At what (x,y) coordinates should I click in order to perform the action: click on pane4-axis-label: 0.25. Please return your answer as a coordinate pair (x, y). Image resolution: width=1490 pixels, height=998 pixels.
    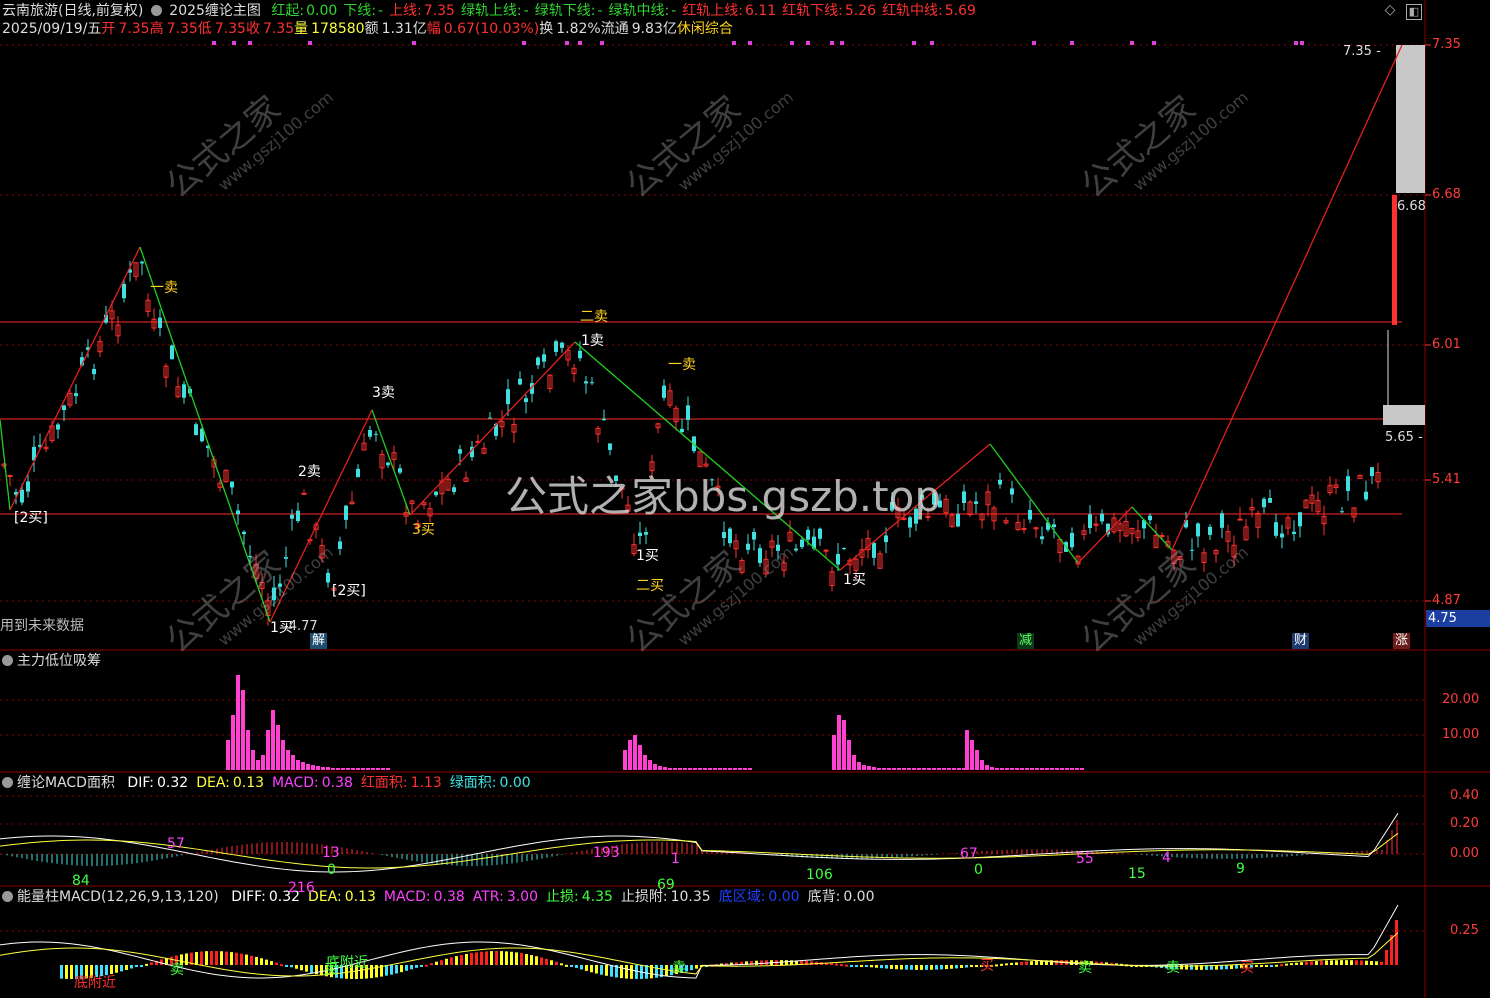
    Looking at the image, I should click on (1464, 930).